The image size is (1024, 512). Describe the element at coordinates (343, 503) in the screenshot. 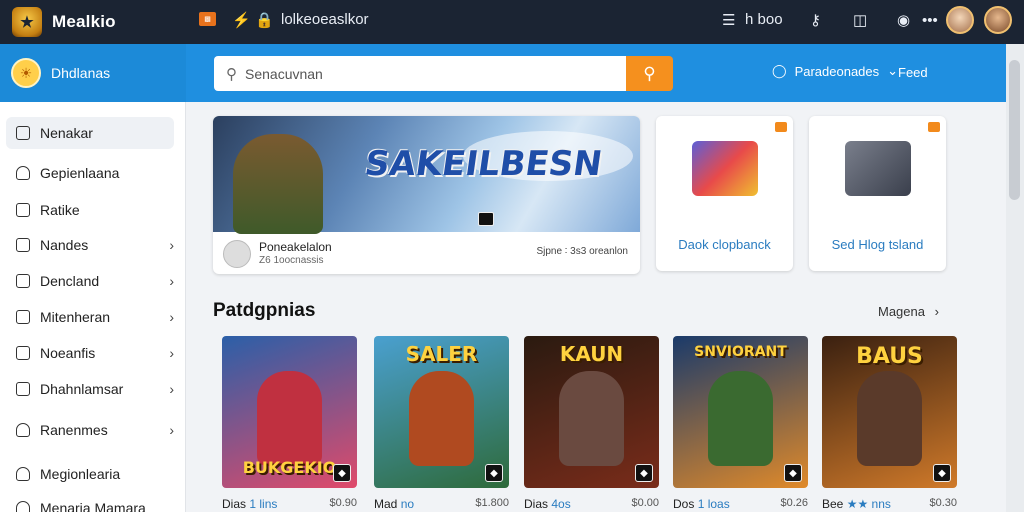

I see `card-price: $0.90` at that location.